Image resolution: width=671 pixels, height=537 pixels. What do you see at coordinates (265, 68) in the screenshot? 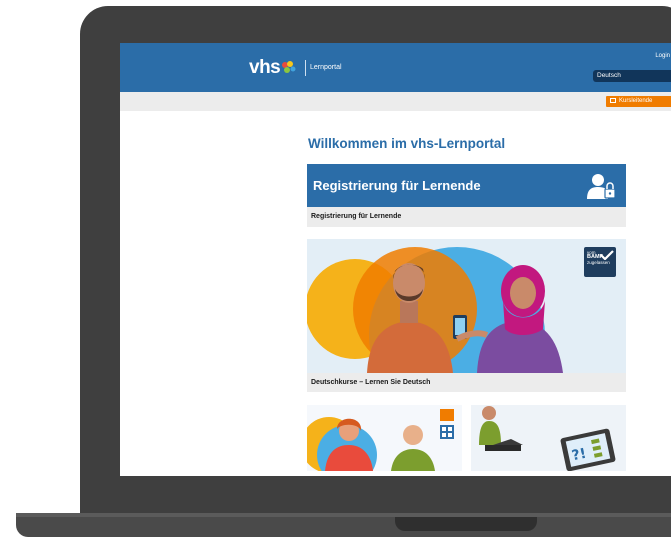
I see `vhs-logo: vhs` at bounding box center [265, 68].